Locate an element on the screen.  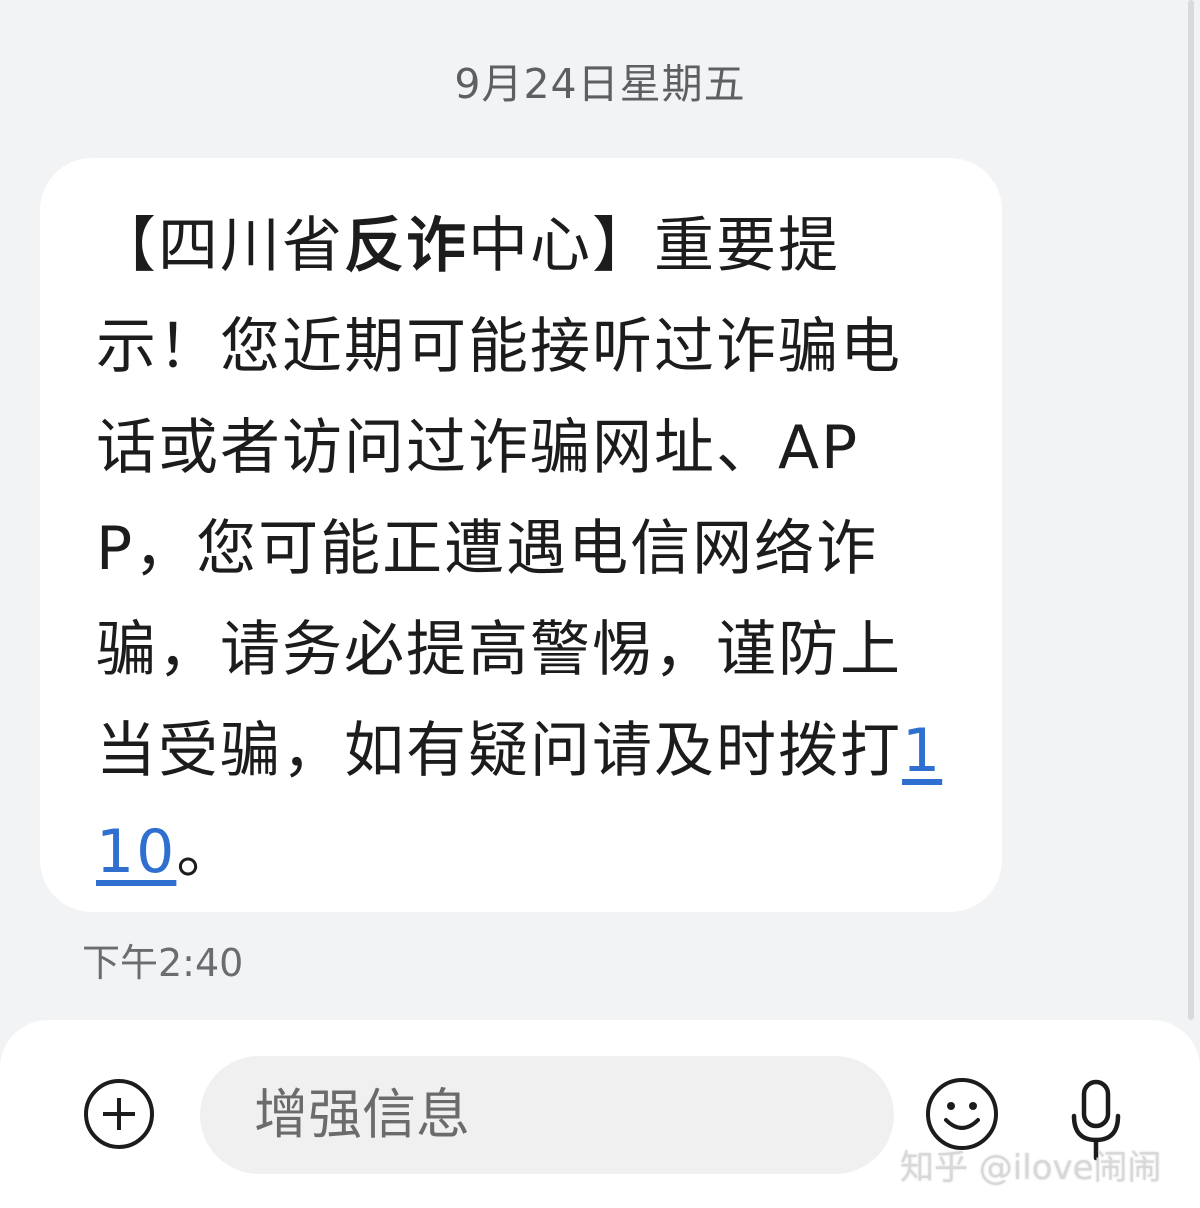
add-circle-icon is located at coordinates (119, 1114).